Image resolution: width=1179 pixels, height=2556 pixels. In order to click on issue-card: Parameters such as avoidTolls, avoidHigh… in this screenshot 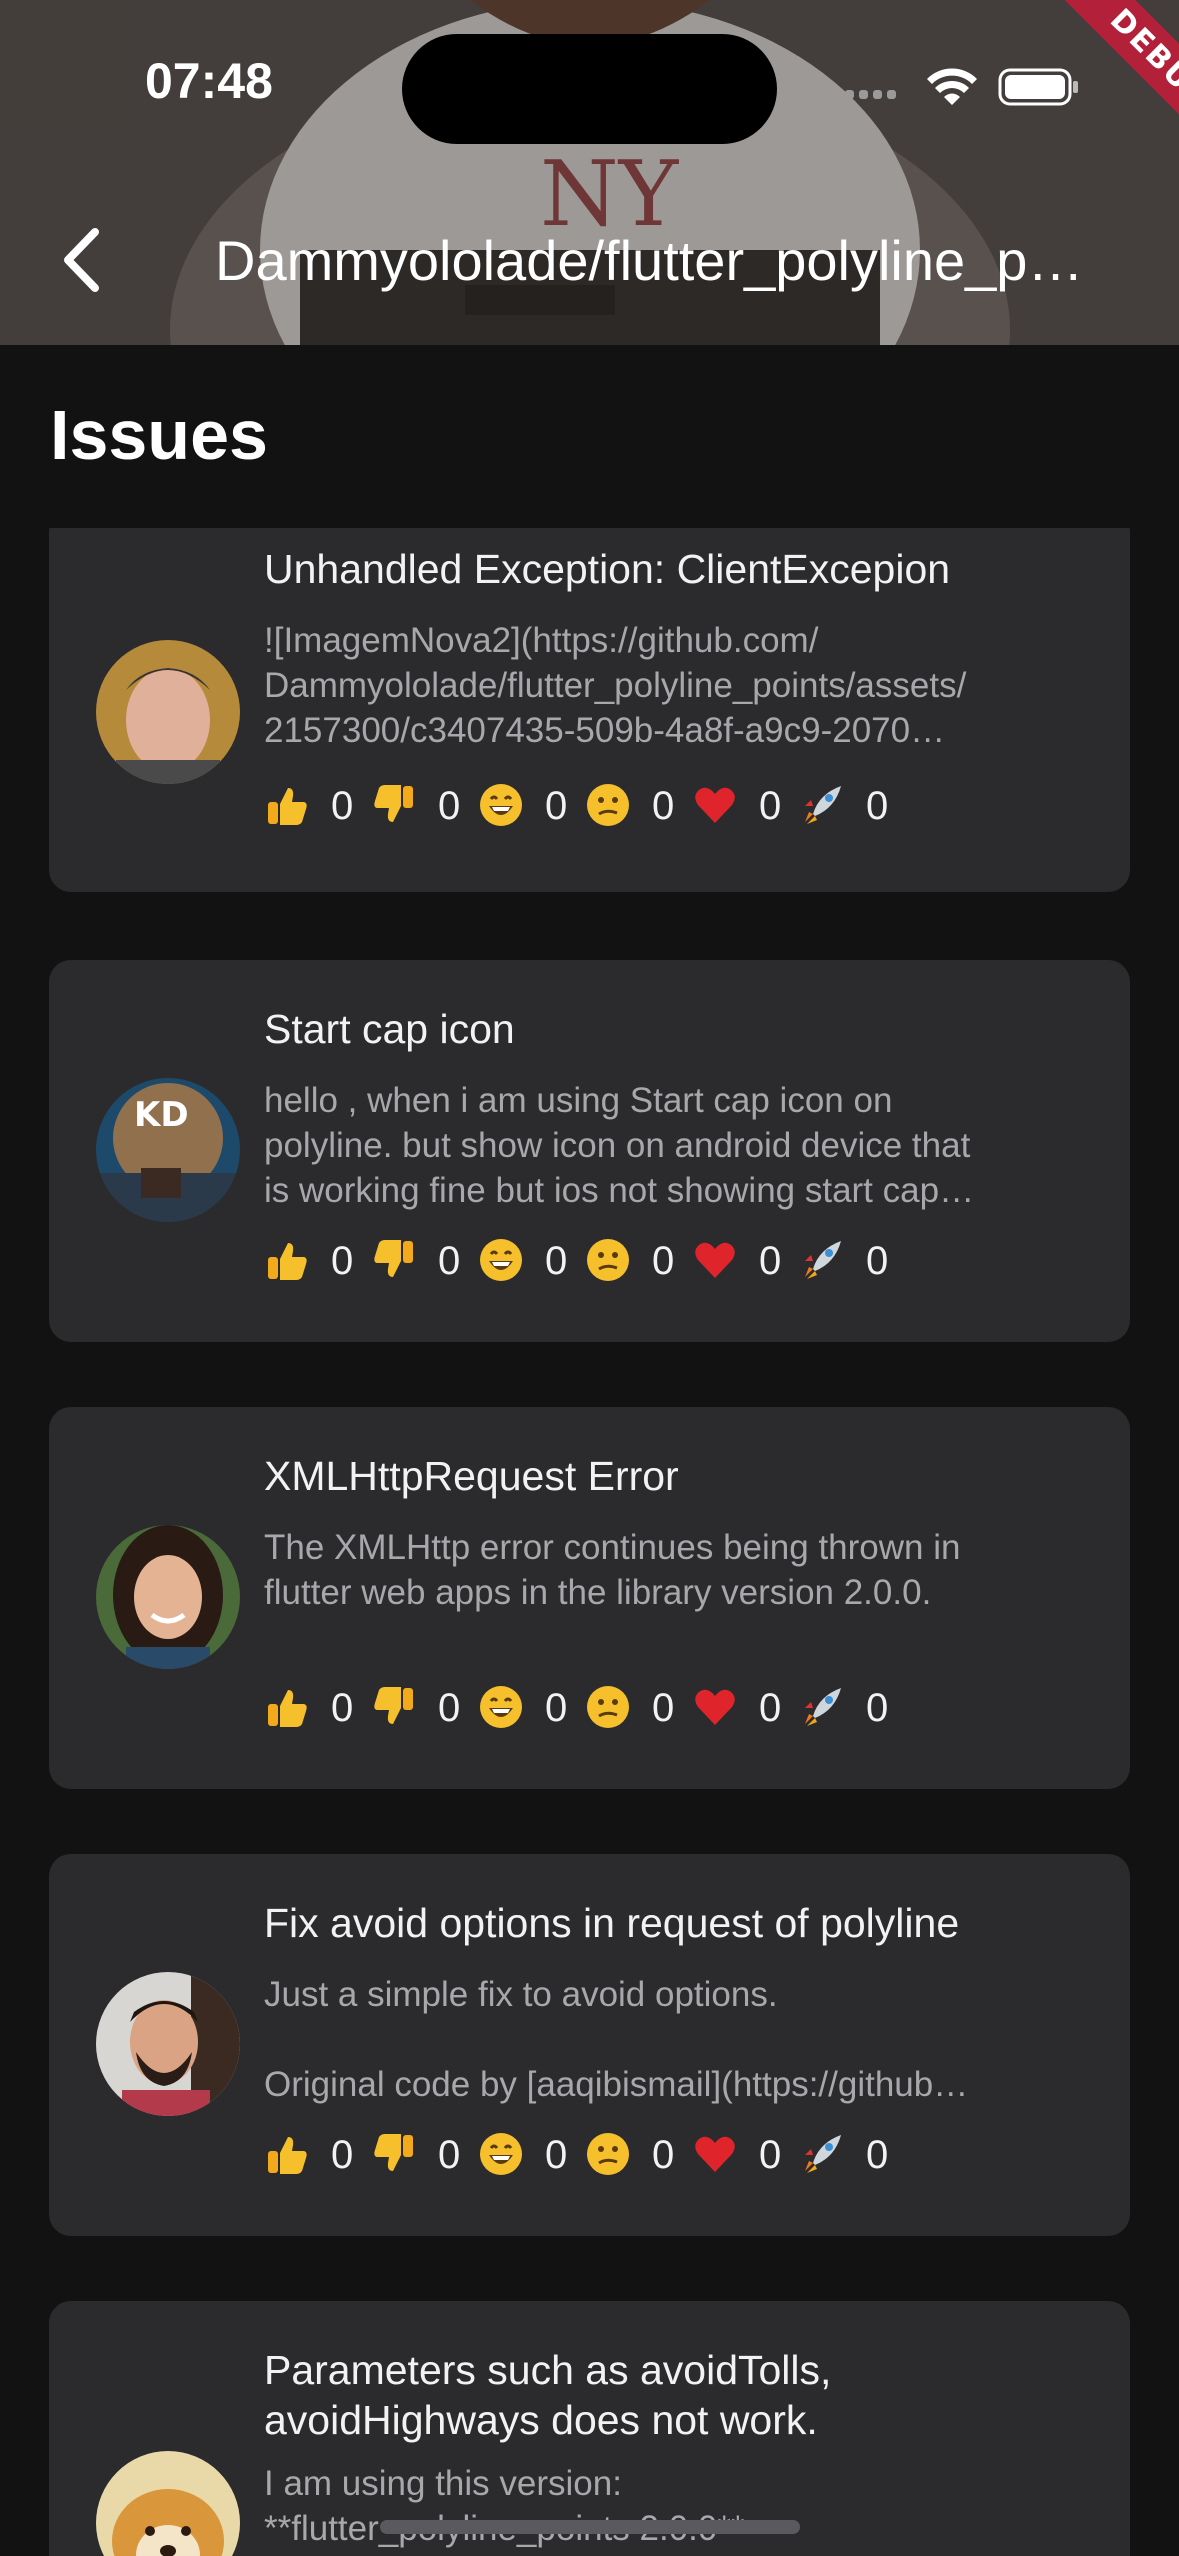, I will do `click(589, 2428)`.